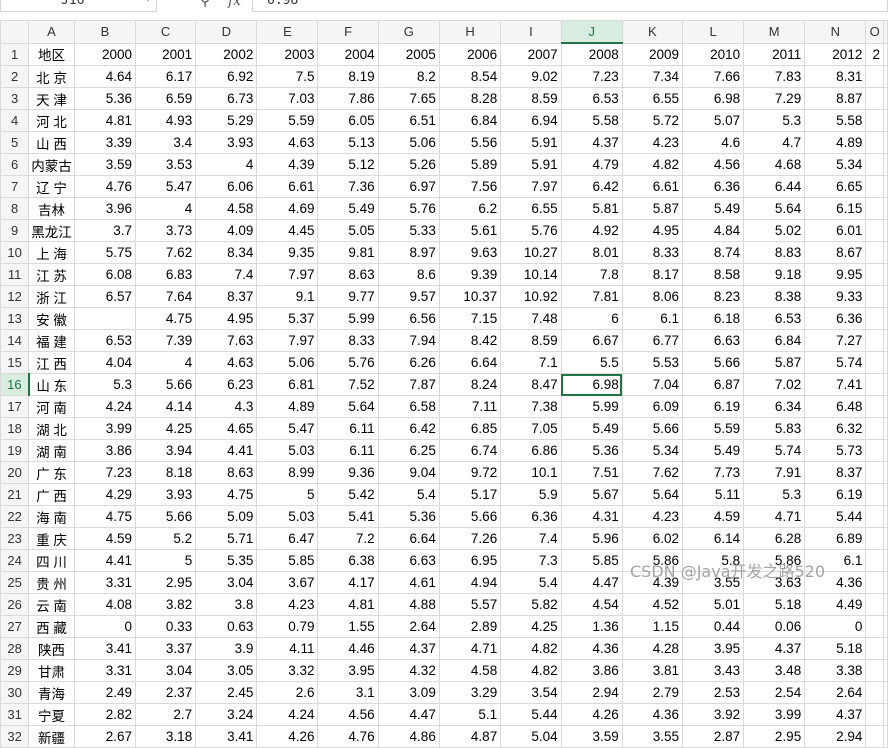  Describe the element at coordinates (591, 186) in the screenshot. I see `cell-J7: 6.42` at that location.